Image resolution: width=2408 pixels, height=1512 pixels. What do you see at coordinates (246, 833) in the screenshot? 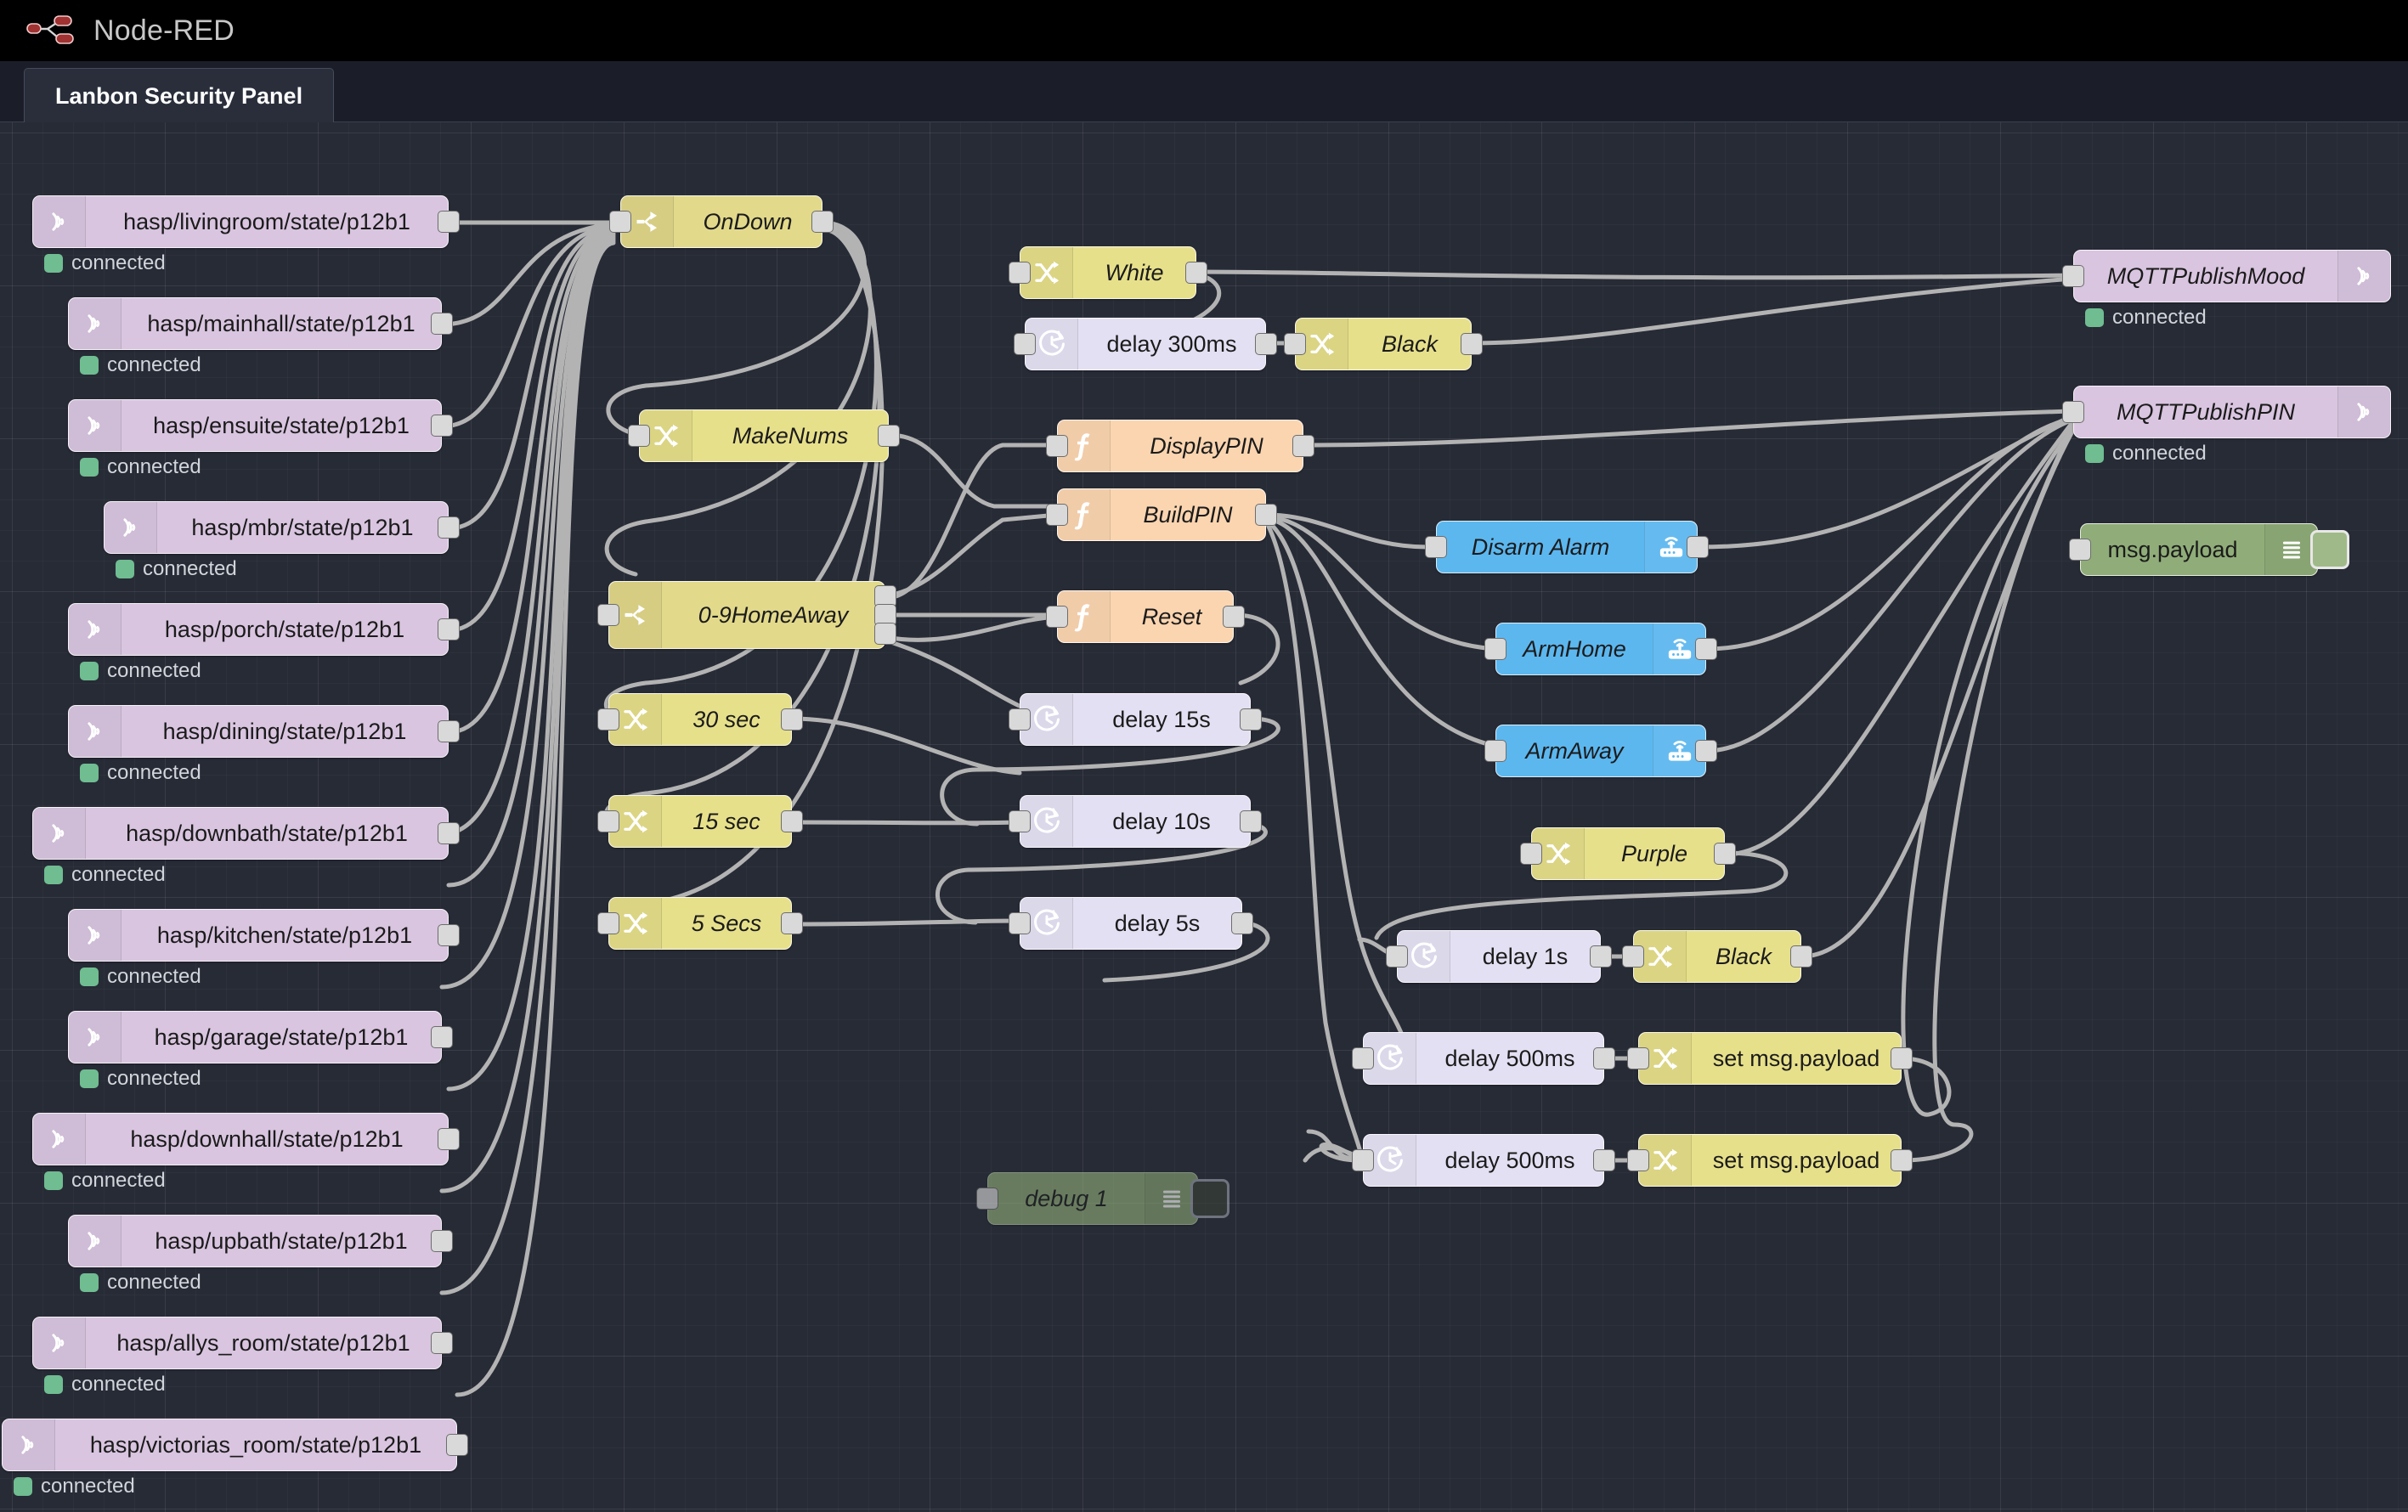
I see `mqtt-in-node: hasp/downbath/state/p12b1` at bounding box center [246, 833].